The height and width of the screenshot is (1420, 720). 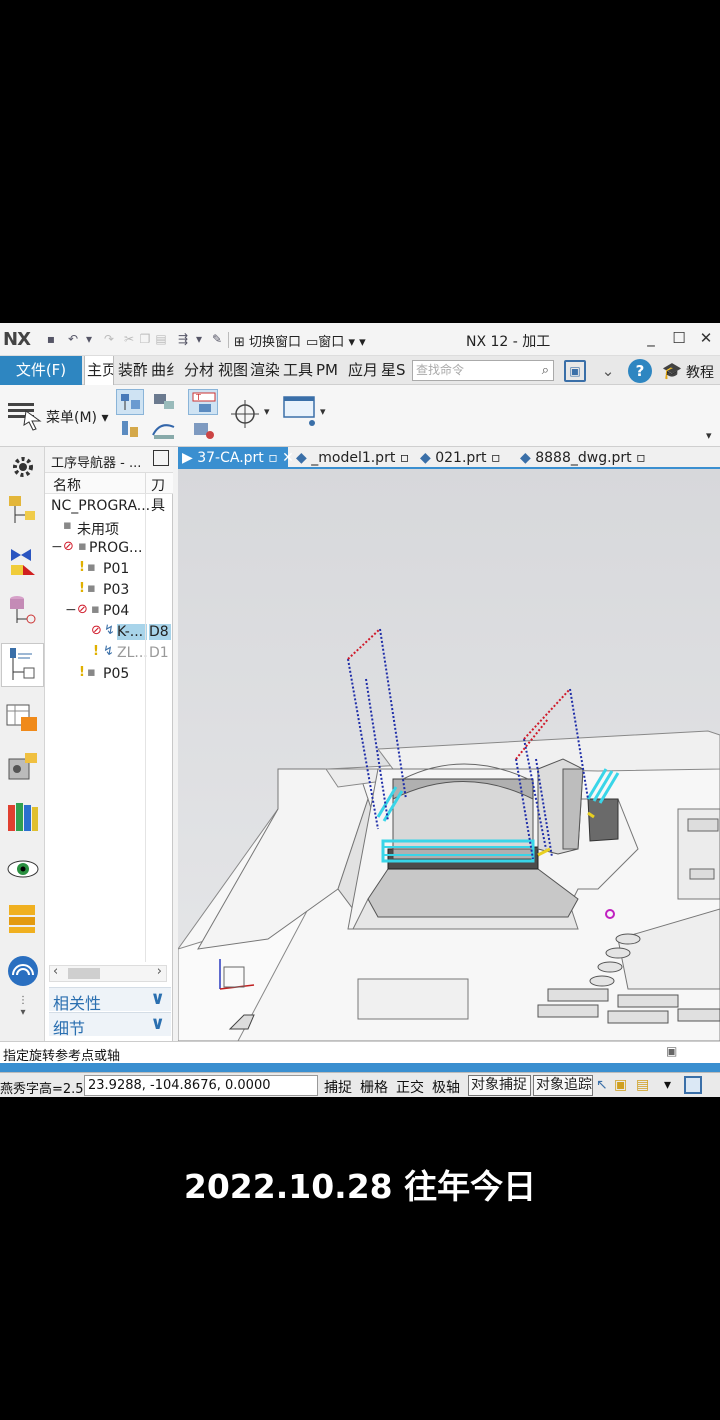 What do you see at coordinates (161, 339) in the screenshot?
I see `paste-icon: ▤` at bounding box center [161, 339].